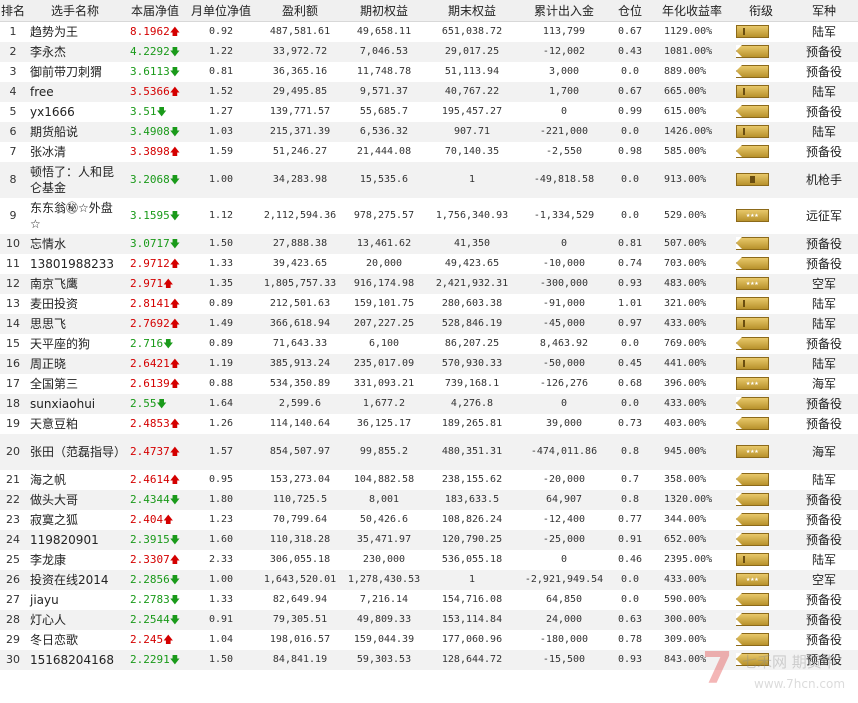 The width and height of the screenshot is (858, 703). What do you see at coordinates (75, 11) in the screenshot?
I see `header-player-name: 选手名称` at bounding box center [75, 11].